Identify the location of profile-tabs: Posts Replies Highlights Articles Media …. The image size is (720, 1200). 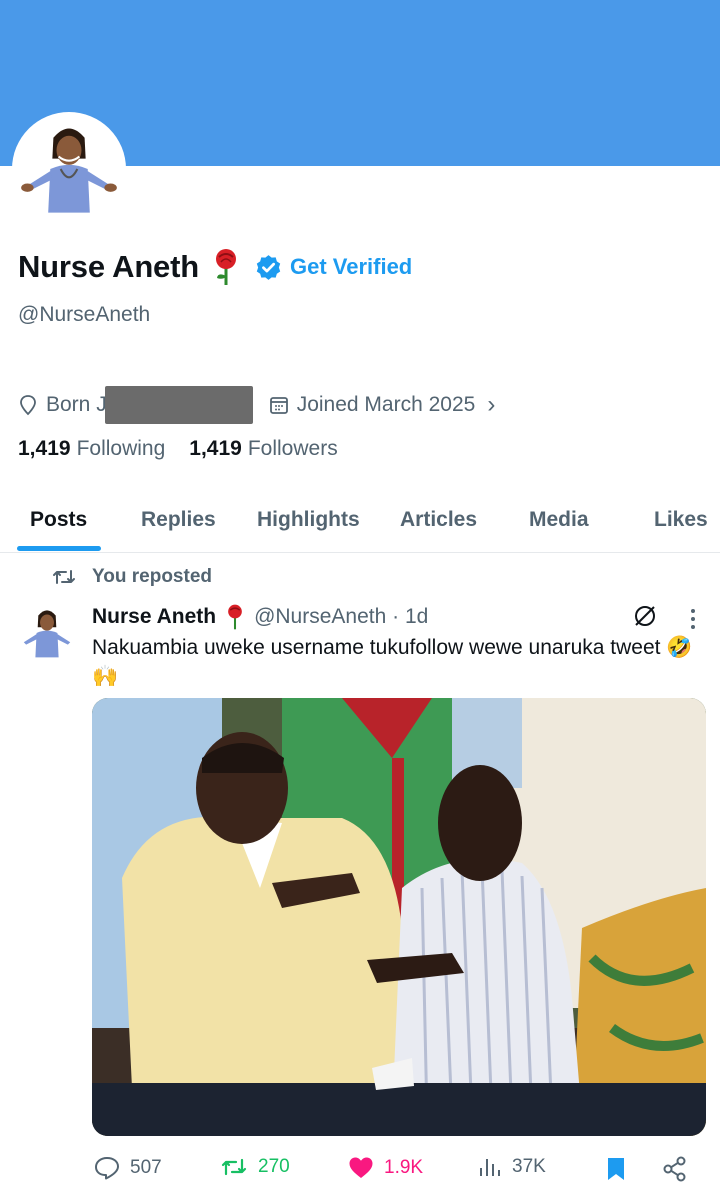
(360, 521).